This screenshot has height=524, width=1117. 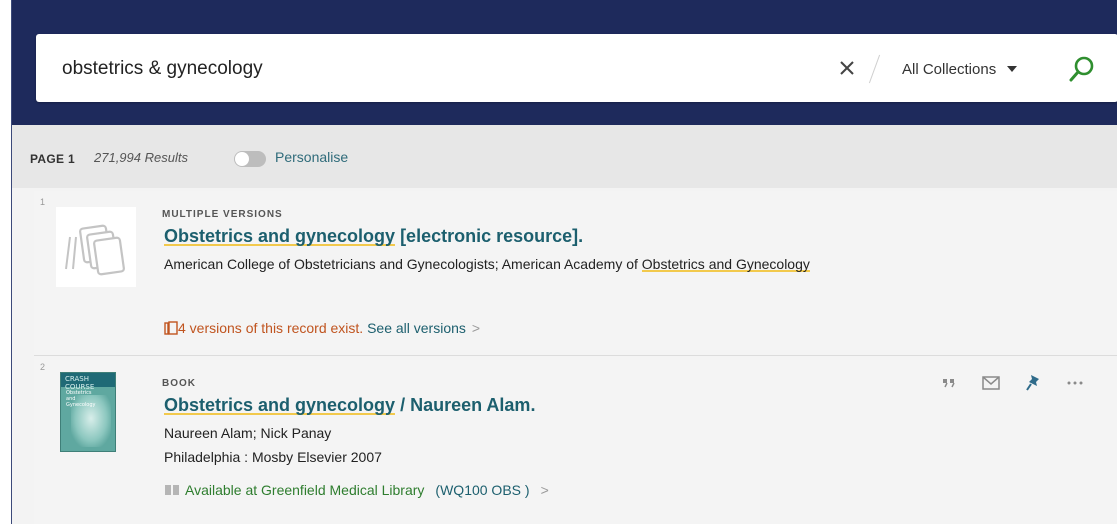 I want to click on email-button, so click(x=991, y=383).